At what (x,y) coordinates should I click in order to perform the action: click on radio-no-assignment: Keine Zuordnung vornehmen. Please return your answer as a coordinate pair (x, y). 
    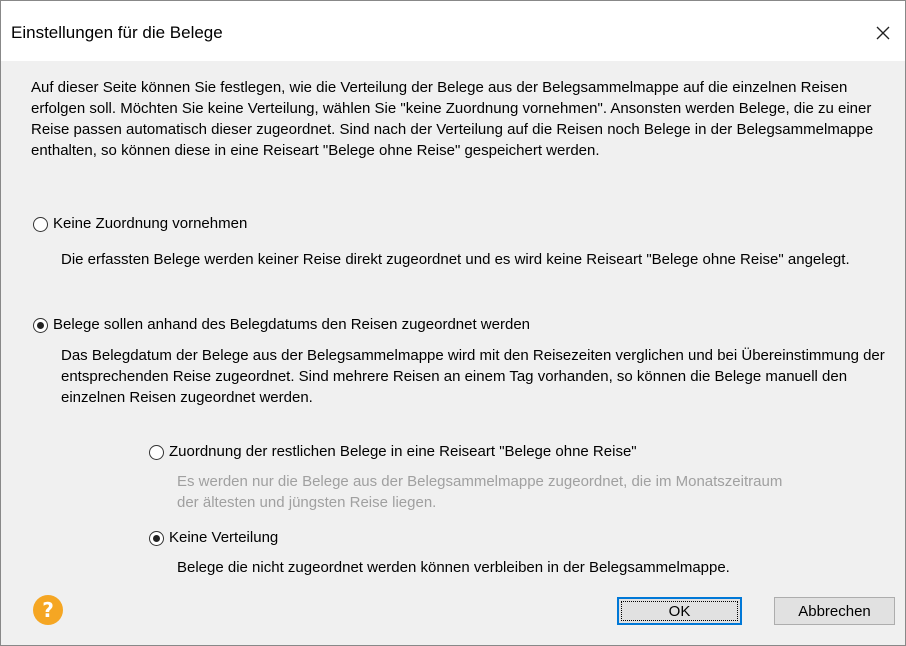
    Looking at the image, I should click on (140, 224).